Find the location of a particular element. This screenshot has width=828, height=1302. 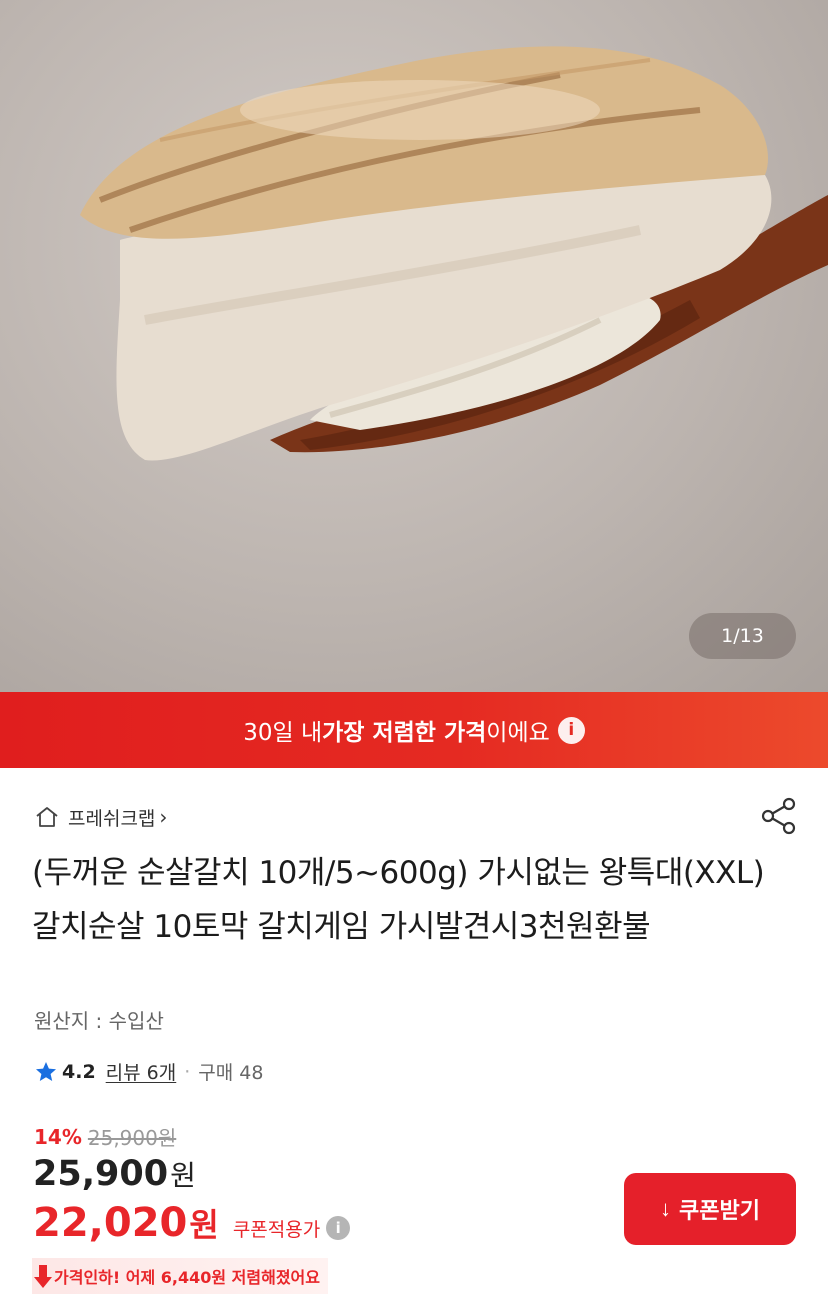

get-coupon-button: ↓ 쿠폰받기 is located at coordinates (710, 1209).